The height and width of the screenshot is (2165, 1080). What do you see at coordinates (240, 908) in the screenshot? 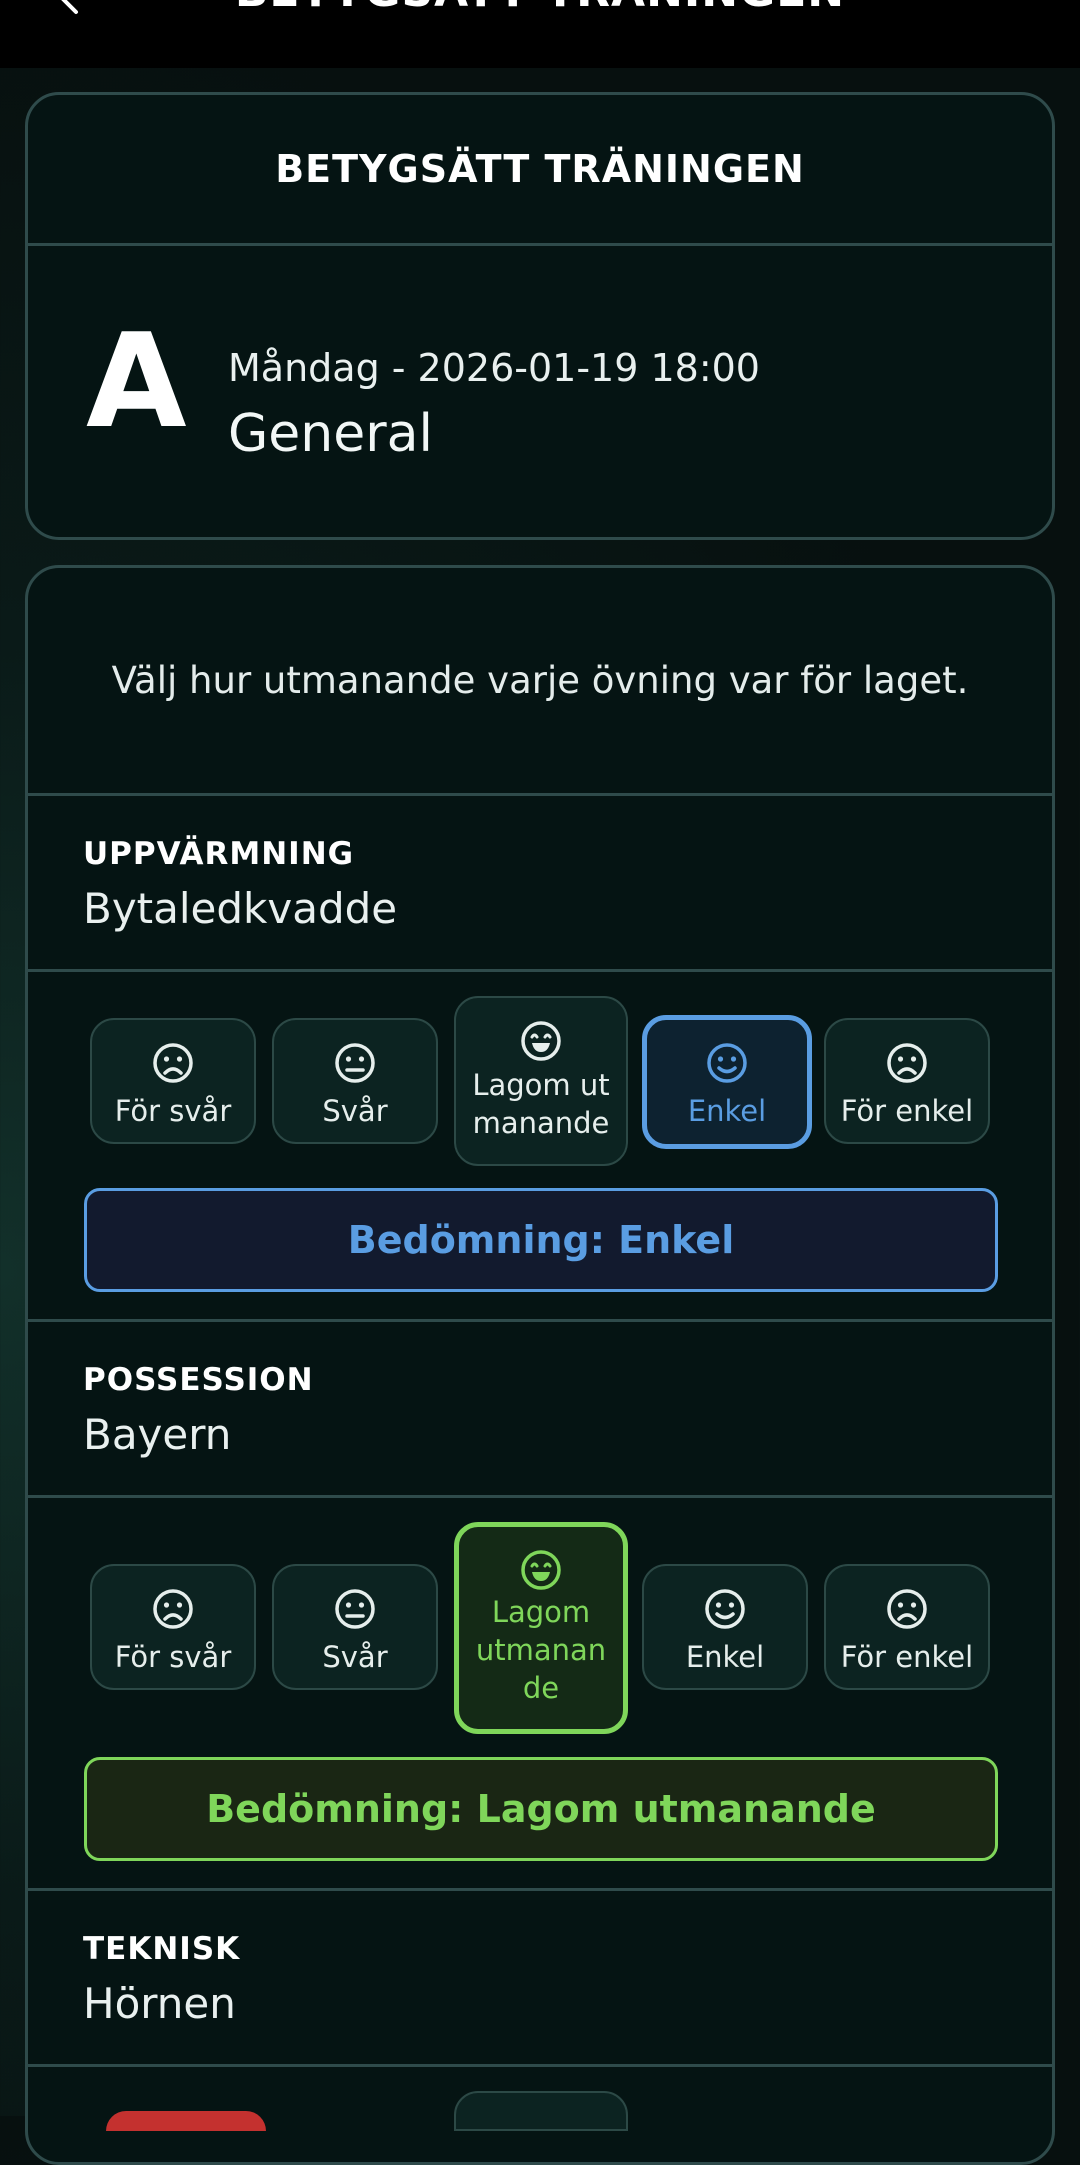
I see `exercise-name: Bytaledkvadde` at bounding box center [240, 908].